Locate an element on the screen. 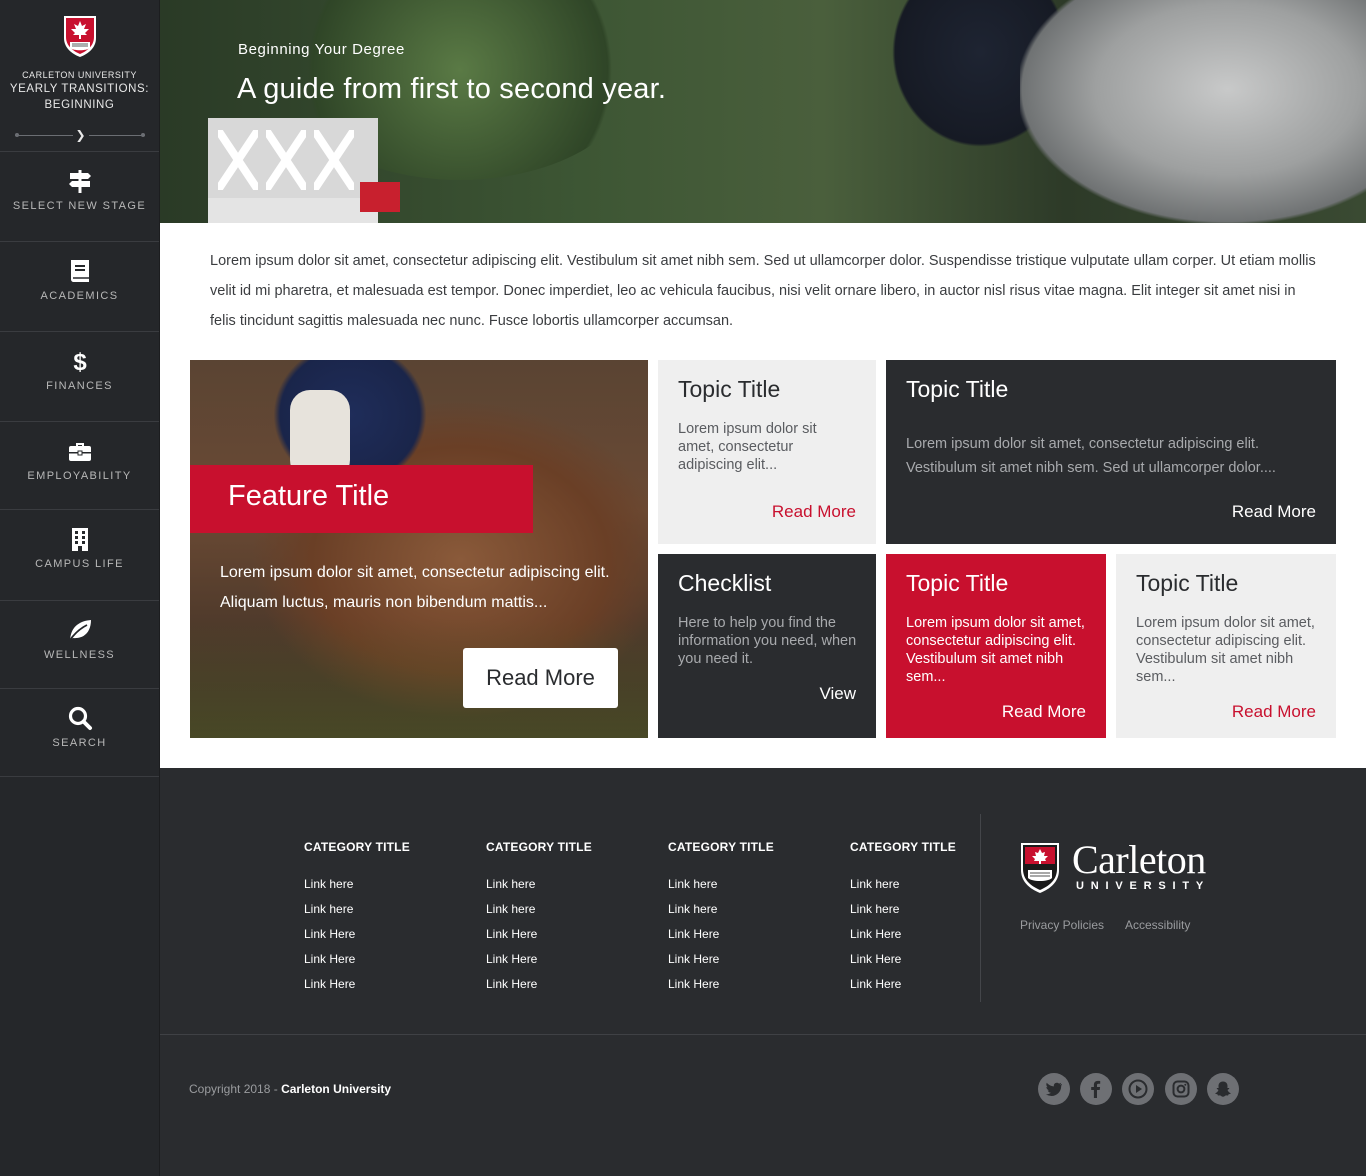 The height and width of the screenshot is (1176, 1366). sidebar-item-search: SEARCH is located at coordinates (79, 741).